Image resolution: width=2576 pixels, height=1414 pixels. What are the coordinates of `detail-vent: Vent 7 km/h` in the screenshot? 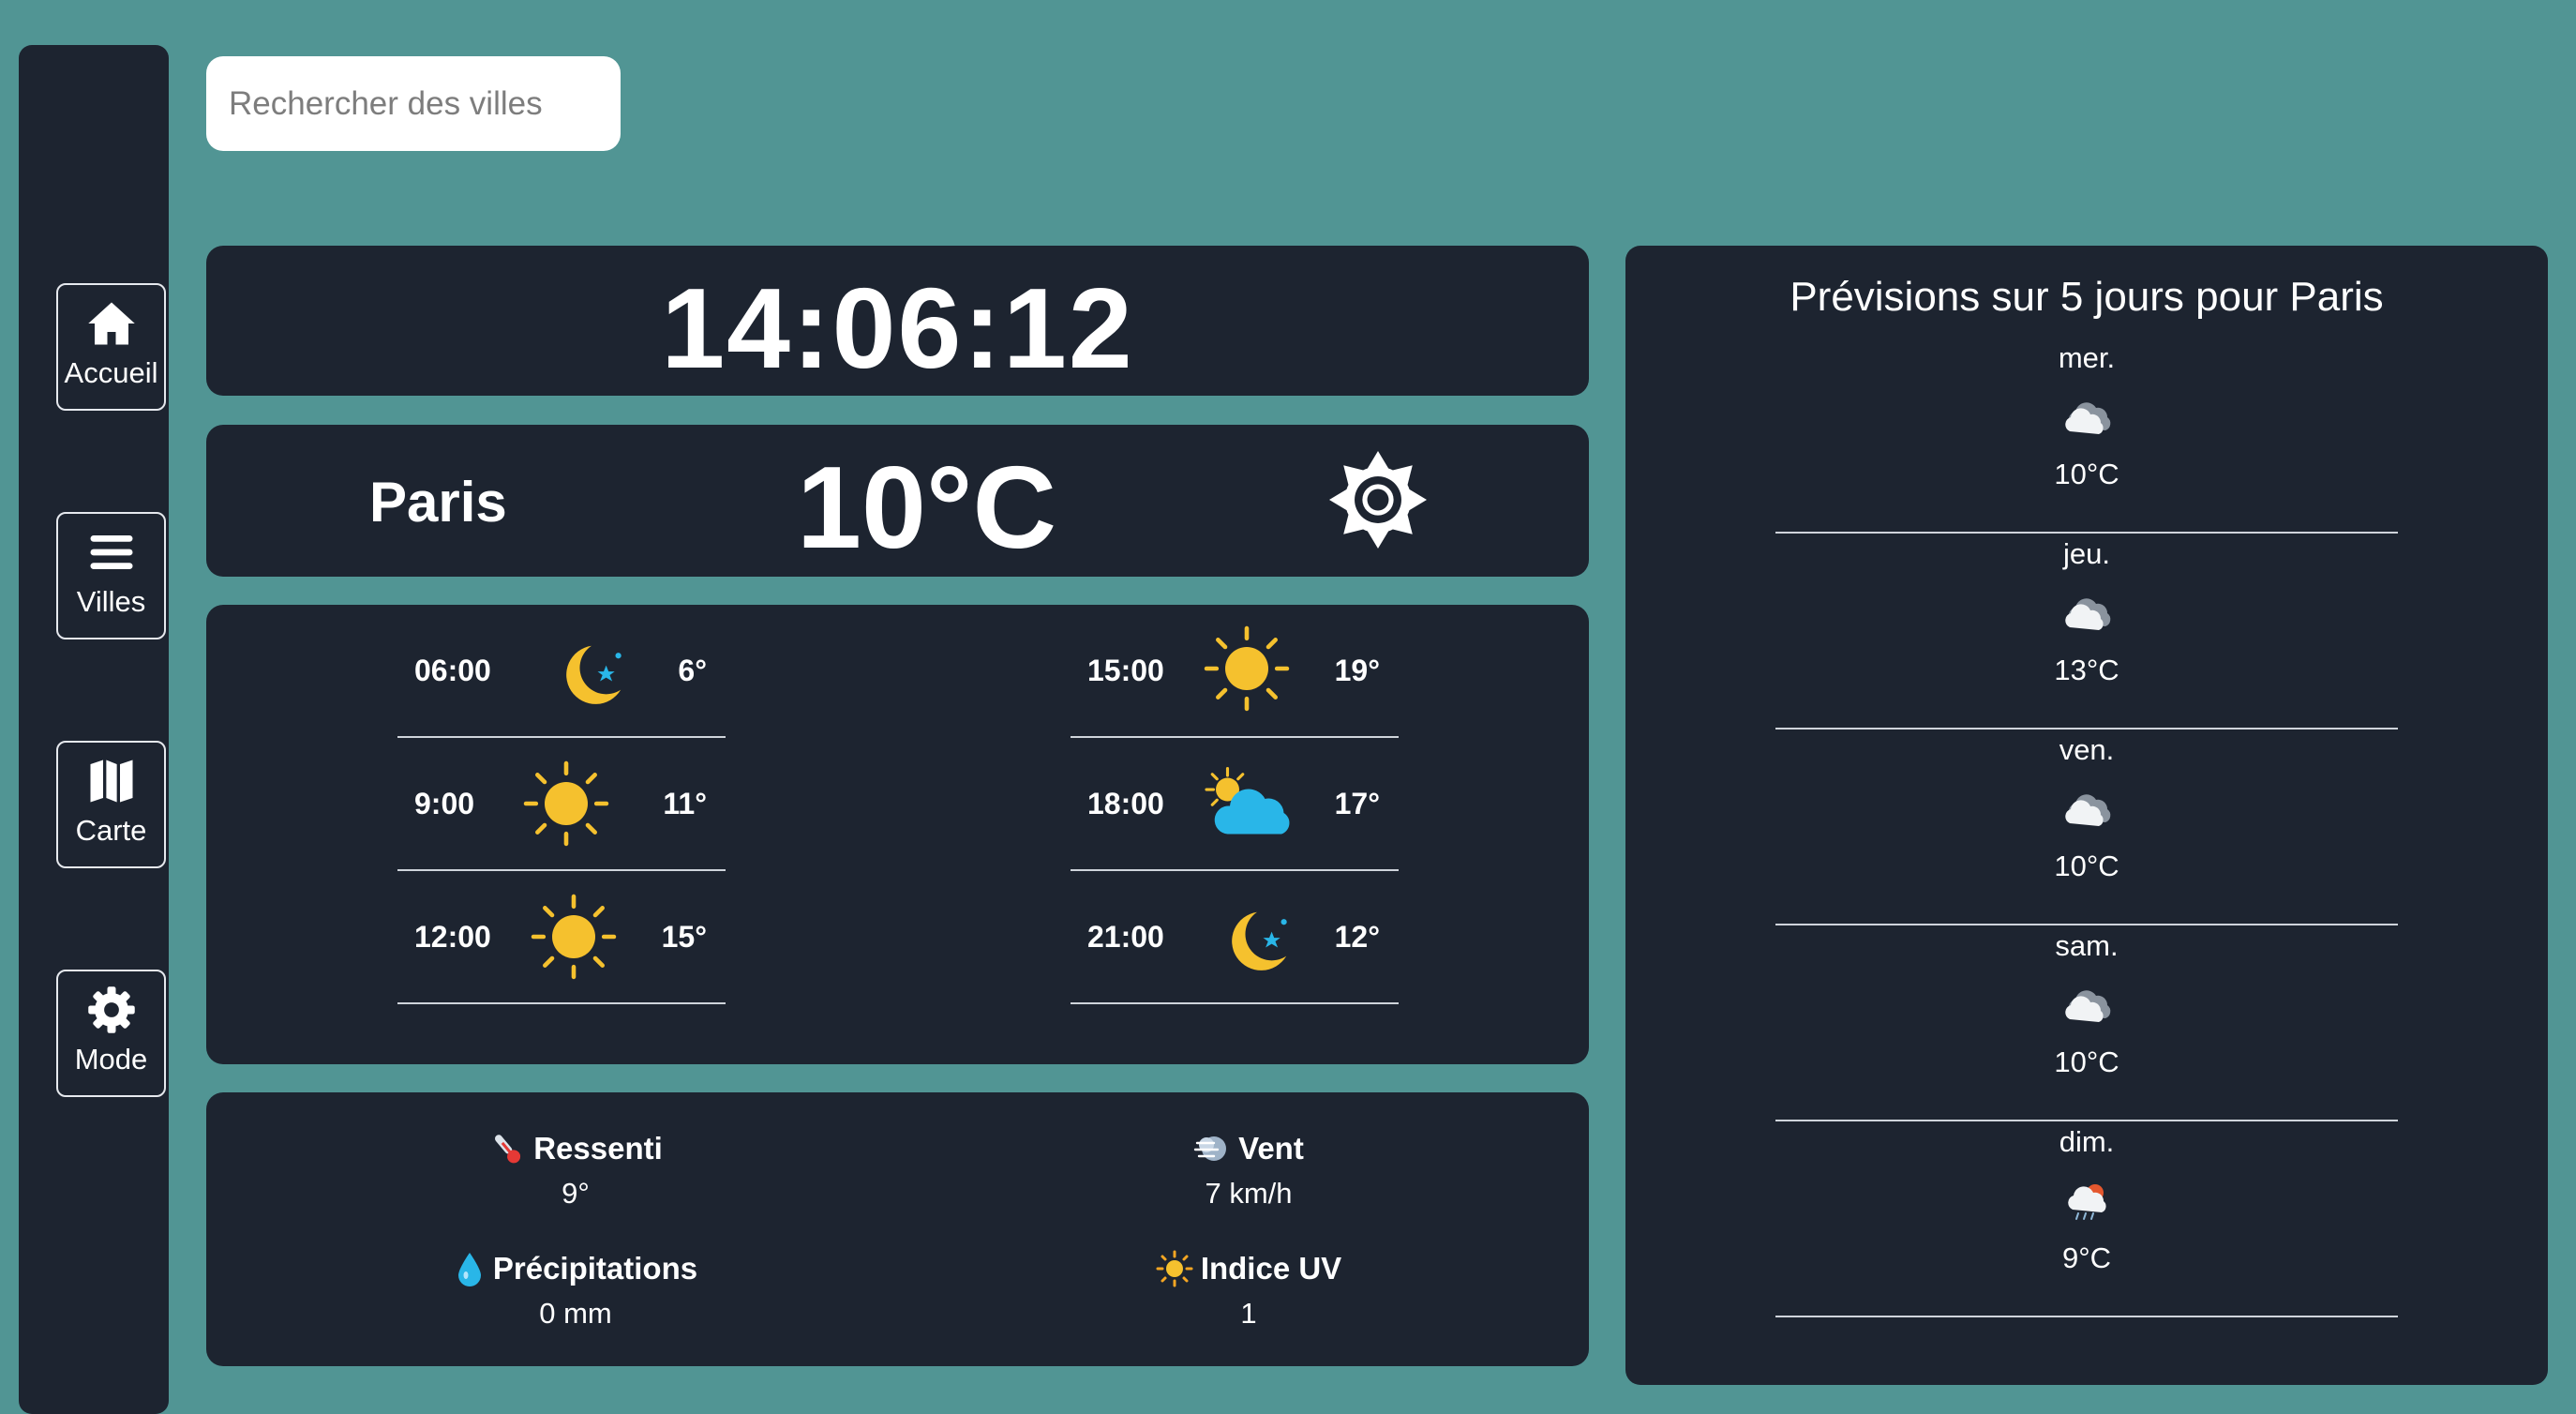 It's located at (1249, 1170).